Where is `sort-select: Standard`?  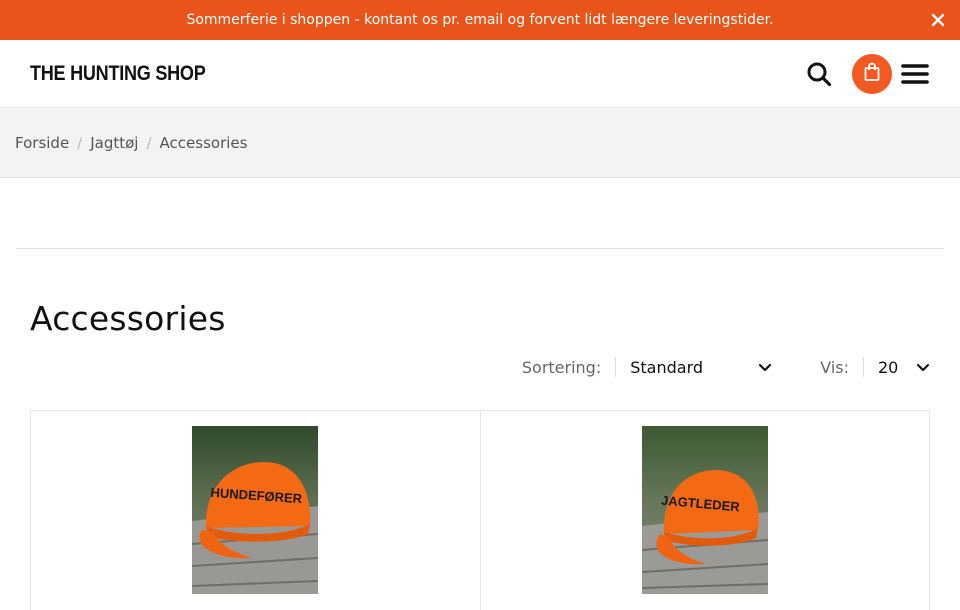
sort-select: Standard is located at coordinates (701, 367).